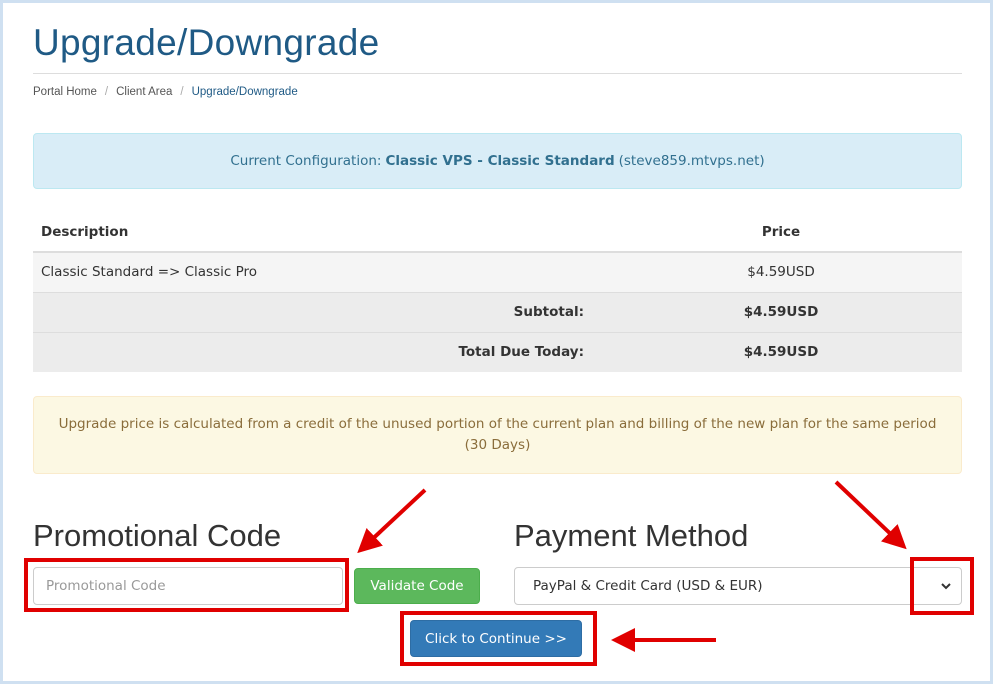 This screenshot has height=684, width=993. Describe the element at coordinates (312, 351) in the screenshot. I see `total-label: Total Due Today:` at that location.